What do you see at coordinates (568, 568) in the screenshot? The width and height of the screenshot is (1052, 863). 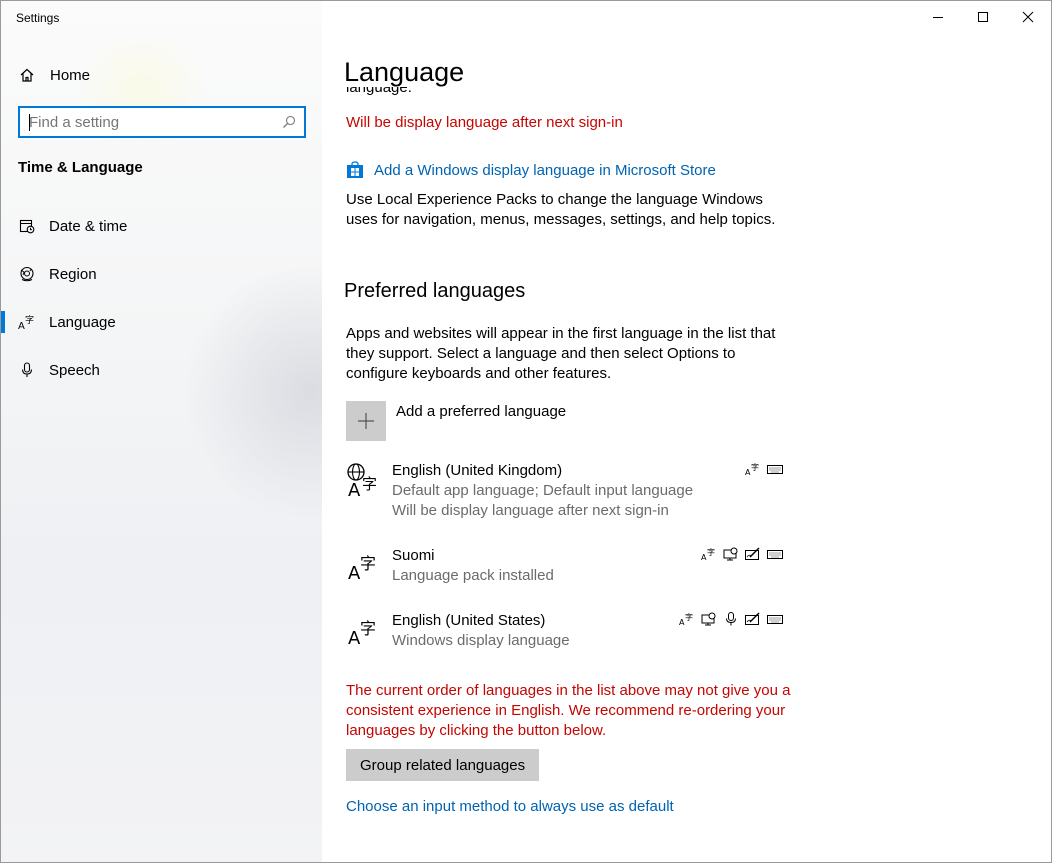 I see `language-item-fi: A字 Suomi Language pack installed A字` at bounding box center [568, 568].